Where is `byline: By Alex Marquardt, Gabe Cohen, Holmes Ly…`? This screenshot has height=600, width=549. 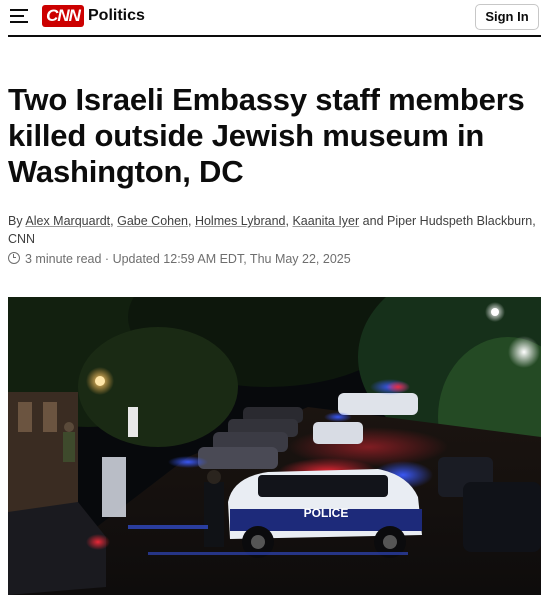 byline: By Alex Marquardt, Gabe Cohen, Holmes Ly… is located at coordinates (272, 230).